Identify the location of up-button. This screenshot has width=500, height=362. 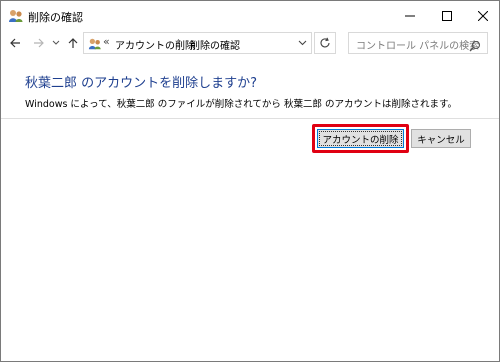
(73, 43).